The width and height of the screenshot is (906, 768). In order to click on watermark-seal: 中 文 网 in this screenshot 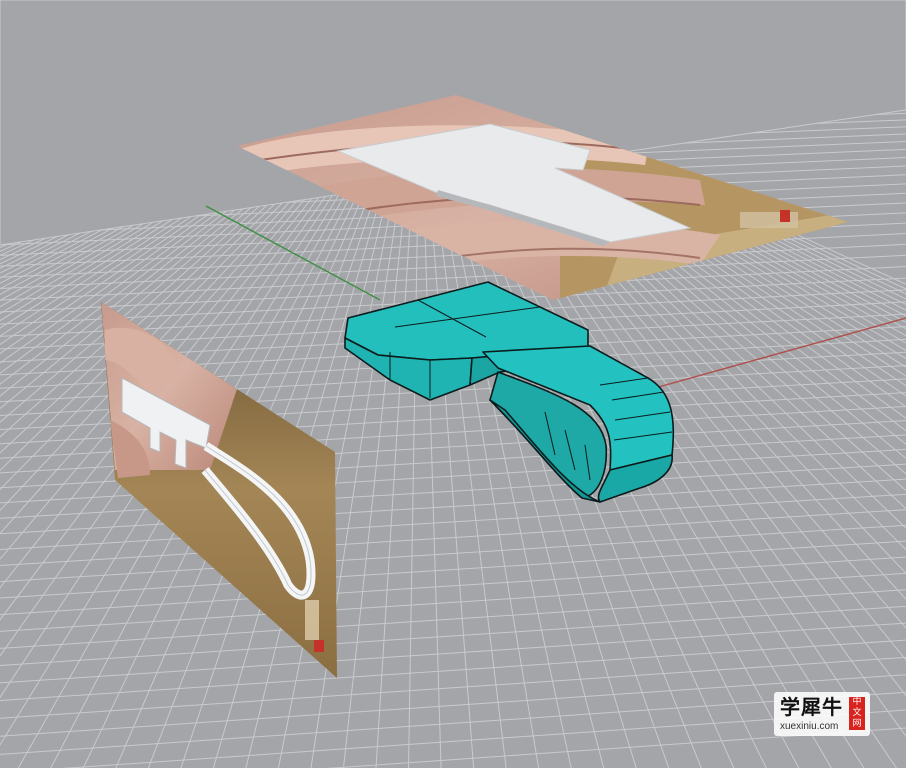, I will do `click(857, 713)`.